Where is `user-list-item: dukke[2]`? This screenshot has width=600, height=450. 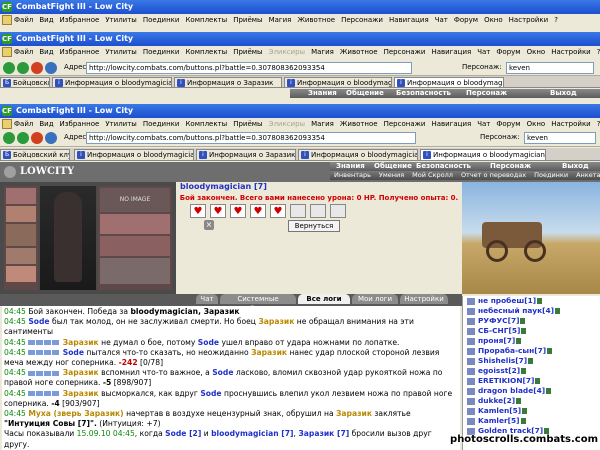 user-list-item: dukke[2] is located at coordinates (533, 401).